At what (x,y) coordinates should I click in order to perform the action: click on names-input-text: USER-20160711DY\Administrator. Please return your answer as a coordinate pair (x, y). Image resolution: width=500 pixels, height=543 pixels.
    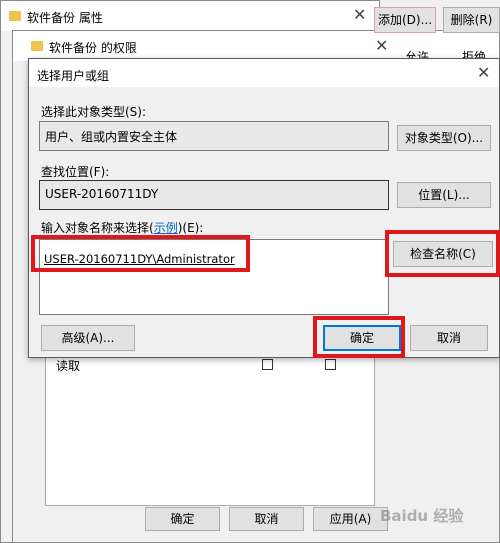
    Looking at the image, I should click on (139, 259).